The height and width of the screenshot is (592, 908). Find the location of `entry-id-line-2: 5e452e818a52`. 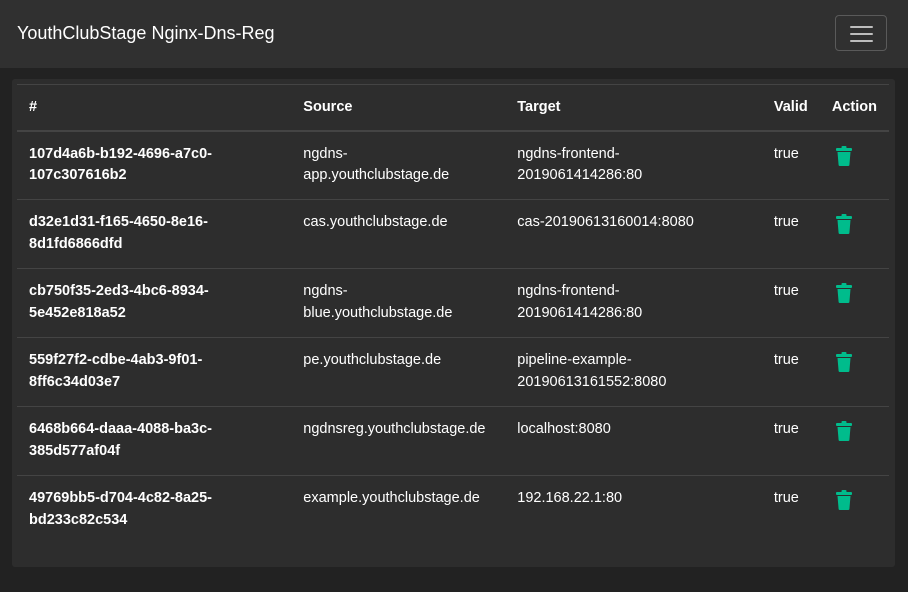

entry-id-line-2: 5e452e818a52 is located at coordinates (77, 312).